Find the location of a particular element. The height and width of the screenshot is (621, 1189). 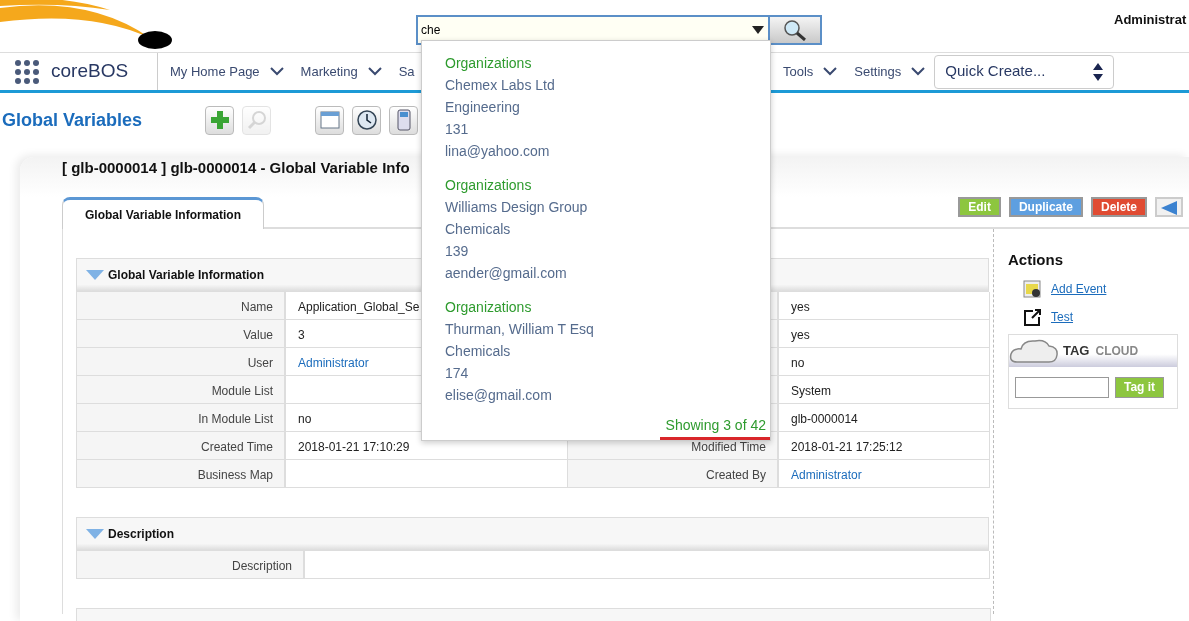

page-title: Global Variables is located at coordinates (72, 120).